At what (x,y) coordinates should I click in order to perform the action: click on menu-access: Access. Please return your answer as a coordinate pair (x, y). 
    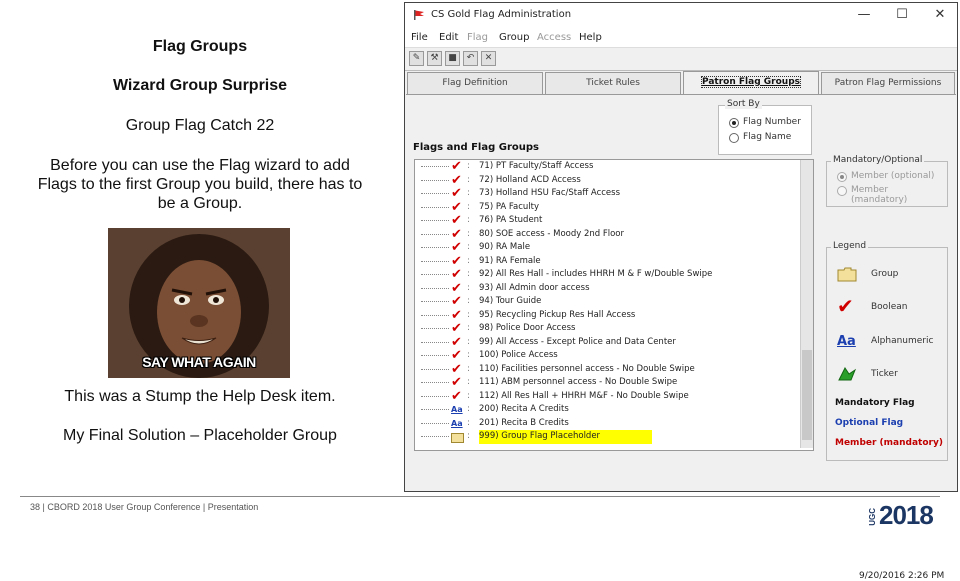
    Looking at the image, I should click on (554, 37).